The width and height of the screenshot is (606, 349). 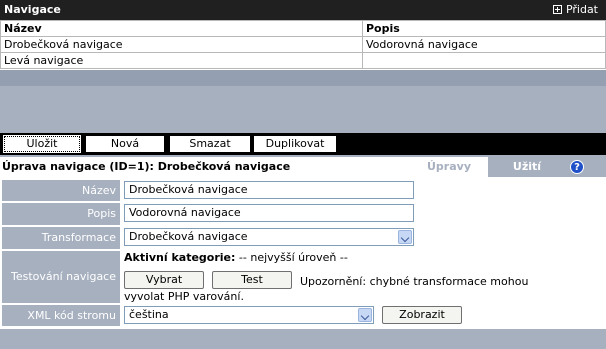 I want to click on select-category-button: Vybrat, so click(x=164, y=280).